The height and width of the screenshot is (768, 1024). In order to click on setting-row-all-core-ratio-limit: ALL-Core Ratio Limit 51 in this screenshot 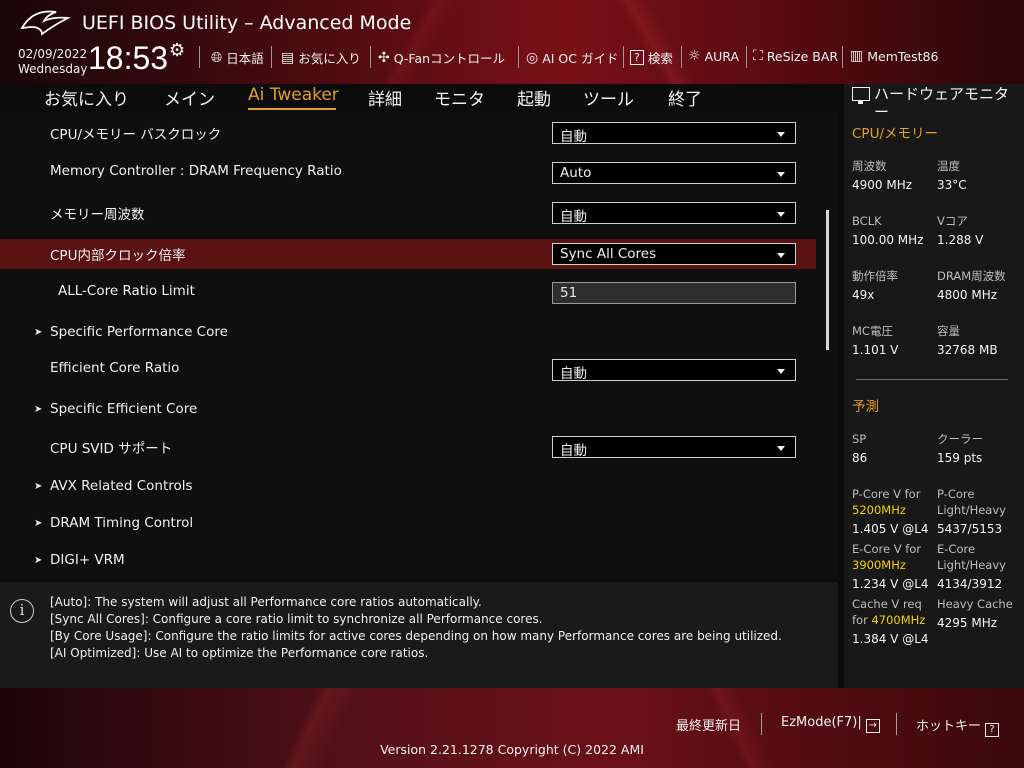, I will do `click(408, 295)`.